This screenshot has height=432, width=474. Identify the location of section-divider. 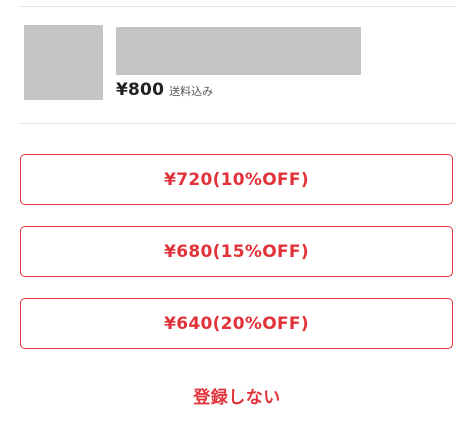
(237, 123).